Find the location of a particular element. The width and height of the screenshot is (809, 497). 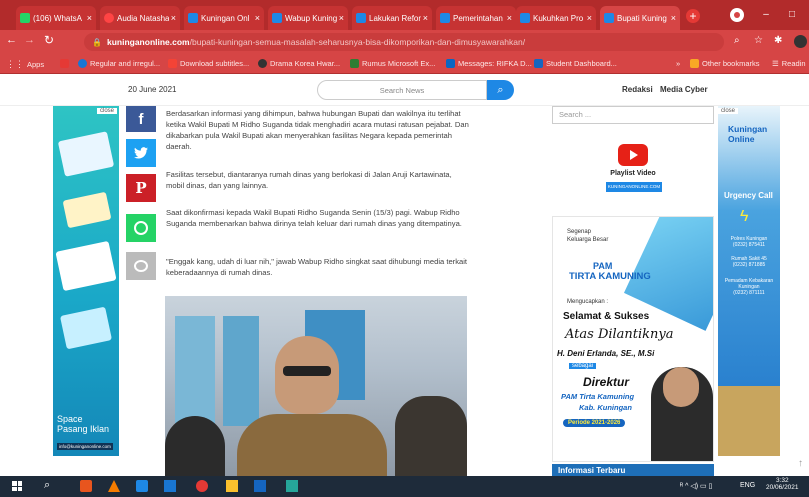

explorer-icon is located at coordinates (170, 486).